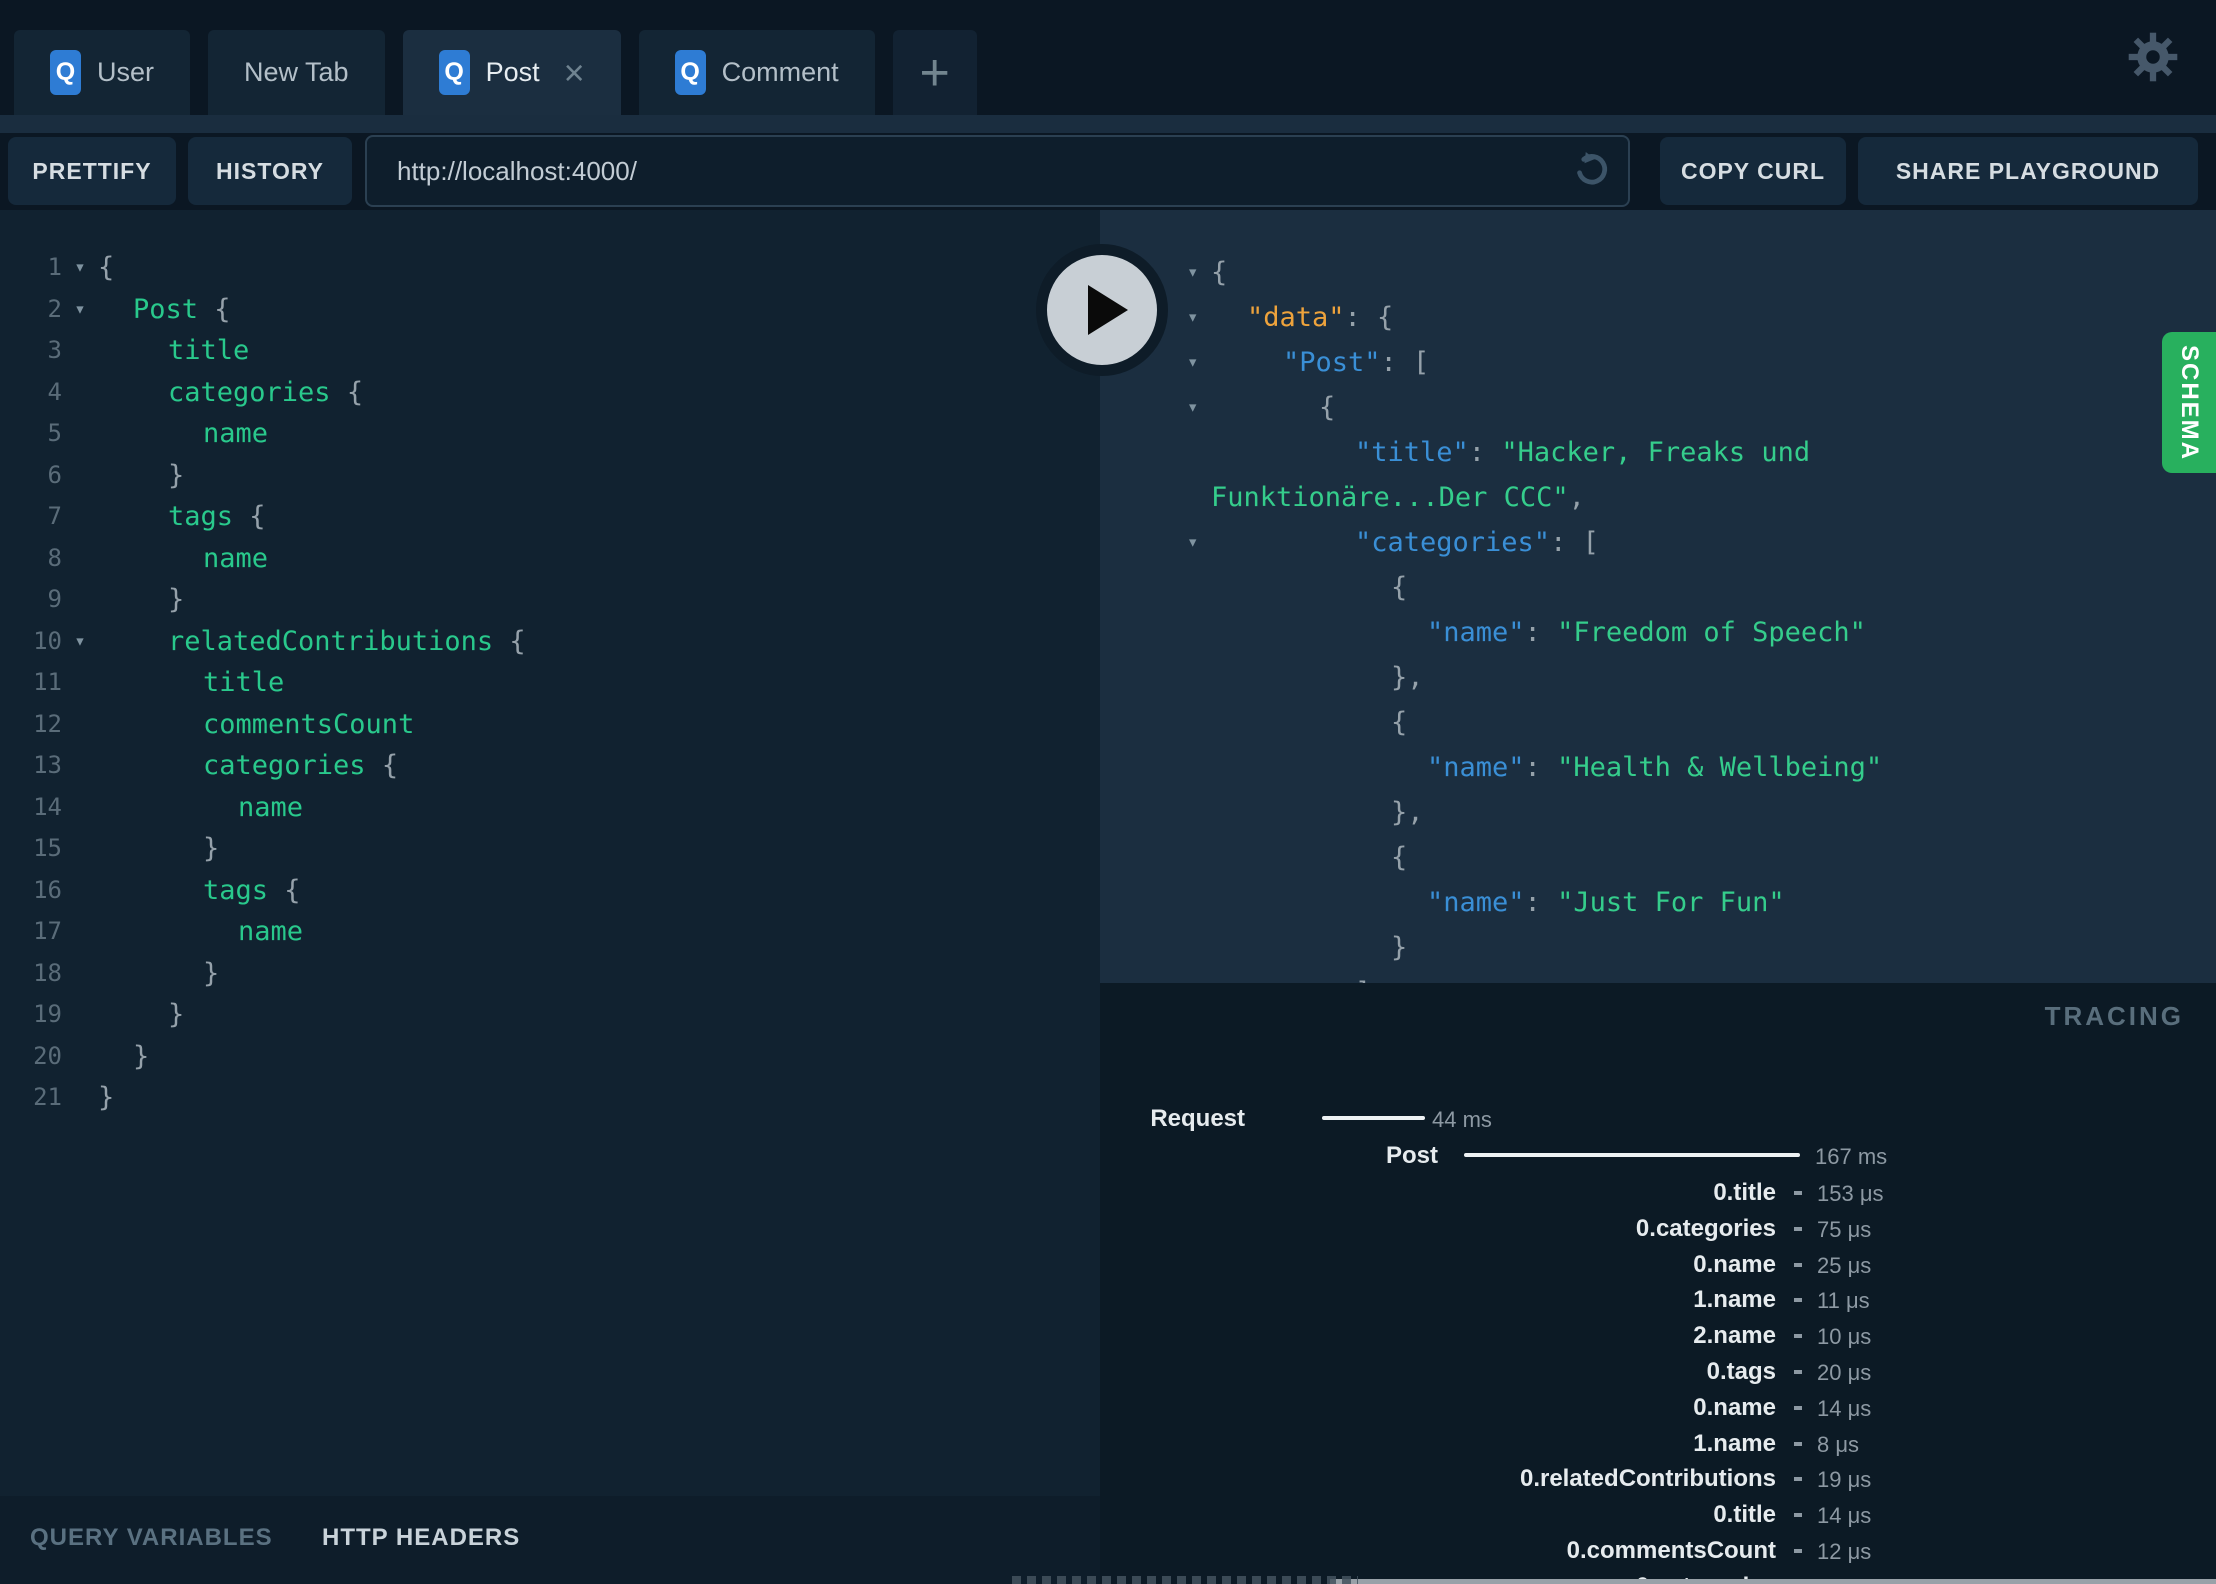  What do you see at coordinates (1844, 1229) in the screenshot?
I see `trace-duration: 75 μs` at bounding box center [1844, 1229].